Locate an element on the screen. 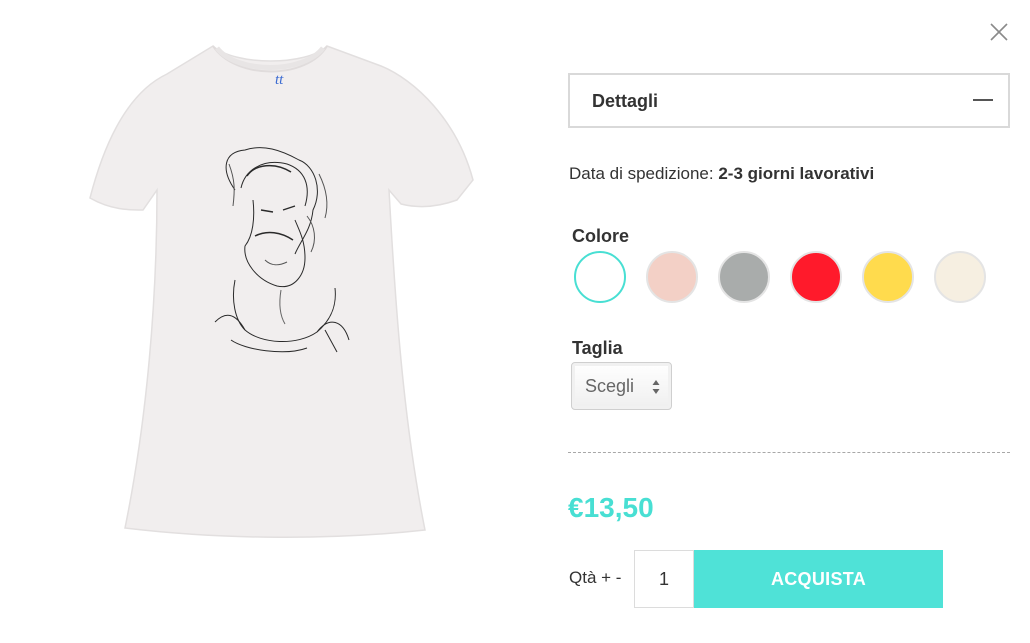  details-accordion: Dettagli is located at coordinates (789, 100).